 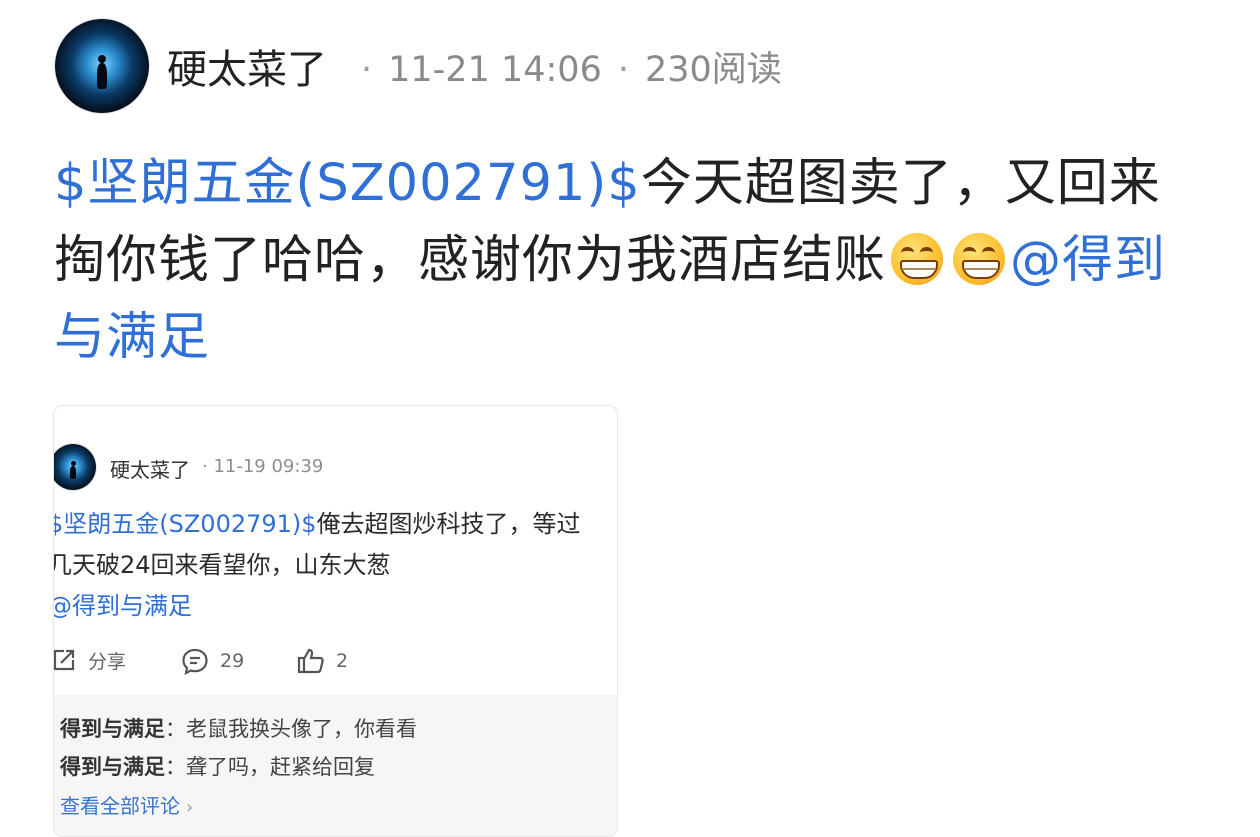 I want to click on post-date: 11-21 14:06, so click(x=495, y=69).